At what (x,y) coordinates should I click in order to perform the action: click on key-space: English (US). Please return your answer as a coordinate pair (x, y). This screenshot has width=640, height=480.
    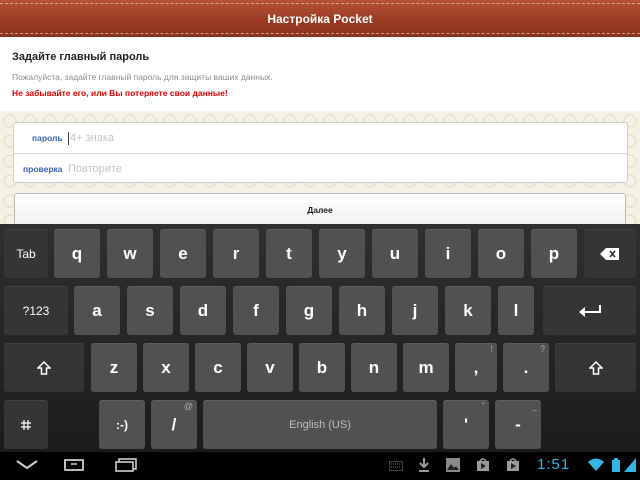
    Looking at the image, I should click on (320, 424).